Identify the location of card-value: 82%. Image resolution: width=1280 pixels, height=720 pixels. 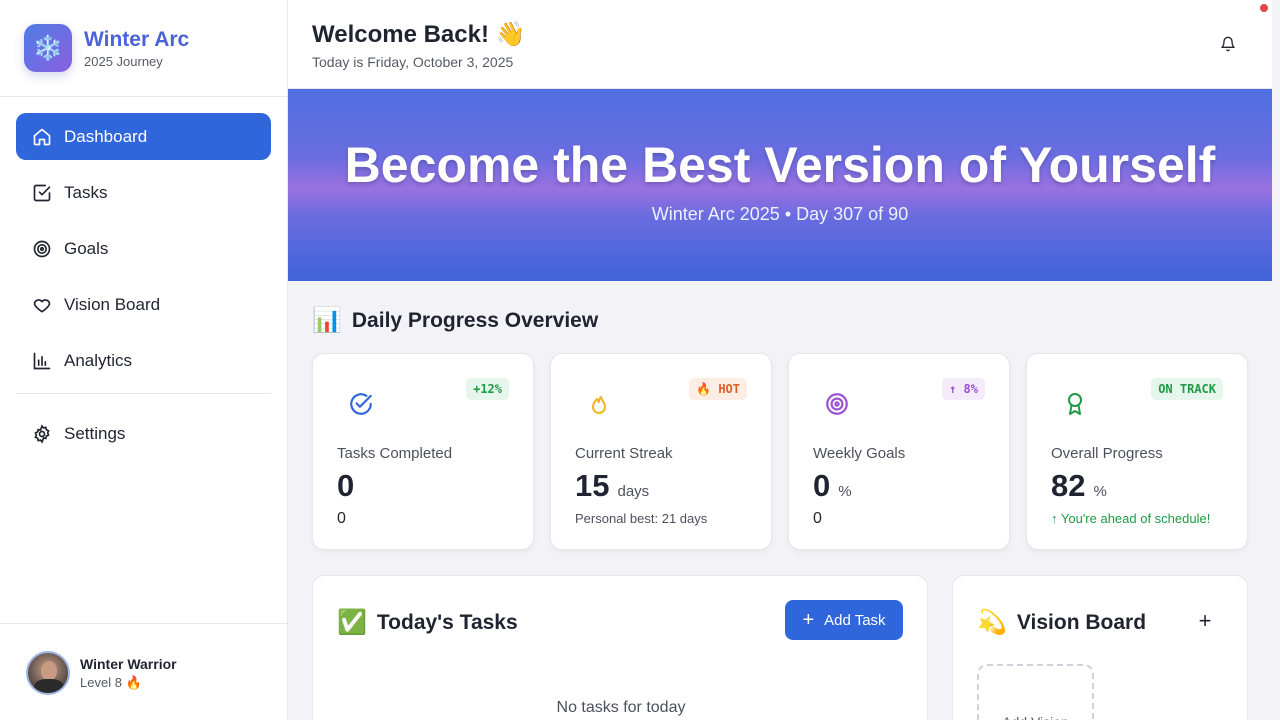
(1079, 485).